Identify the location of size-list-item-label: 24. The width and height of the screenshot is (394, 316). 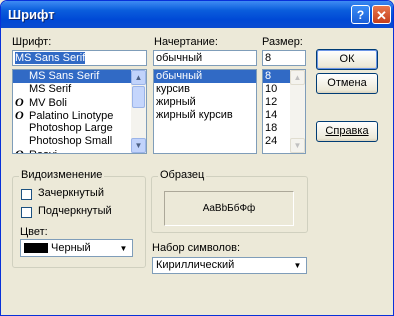
(271, 141).